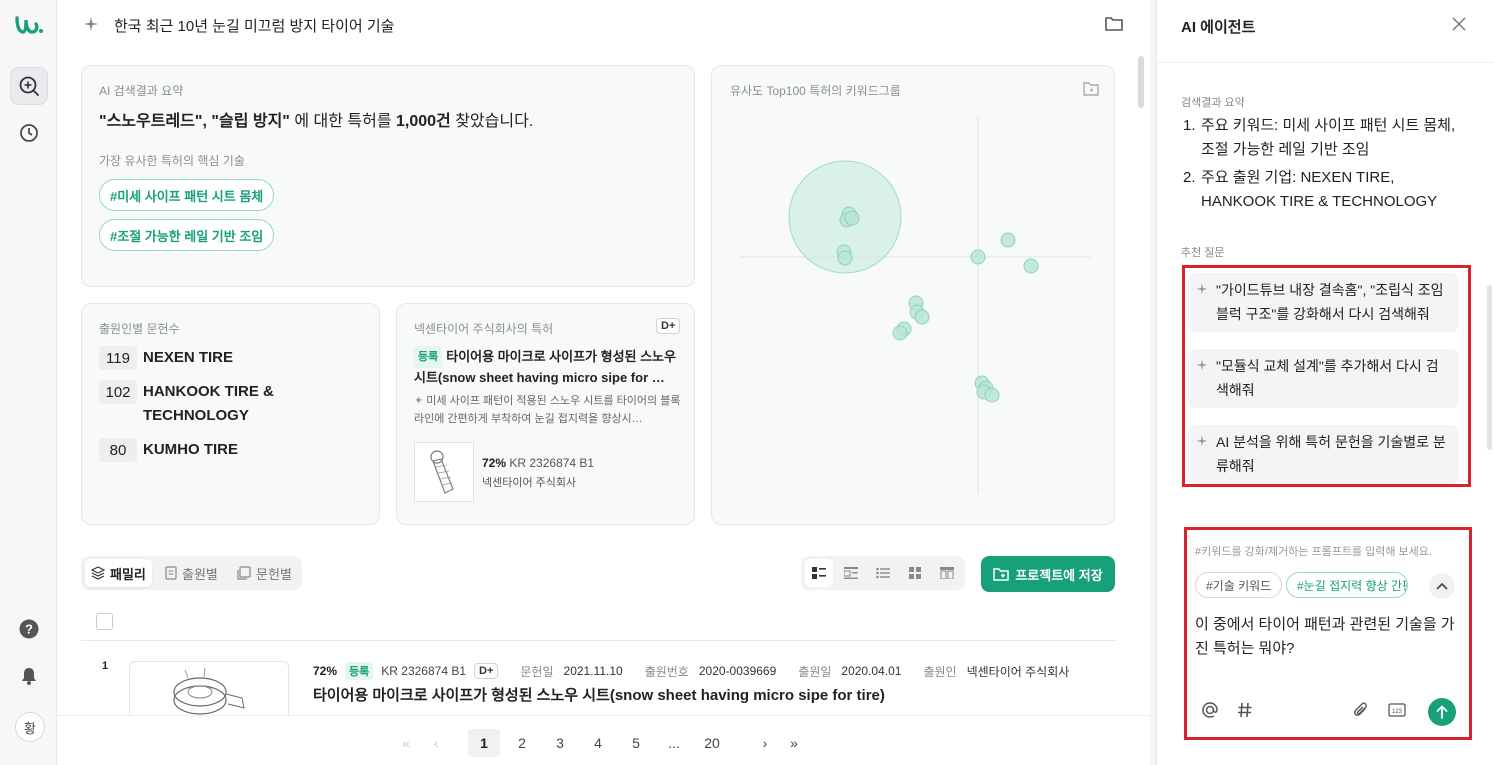 Image resolution: width=1494 pixels, height=765 pixels. I want to click on applicant-doc-count: 119, so click(118, 358).